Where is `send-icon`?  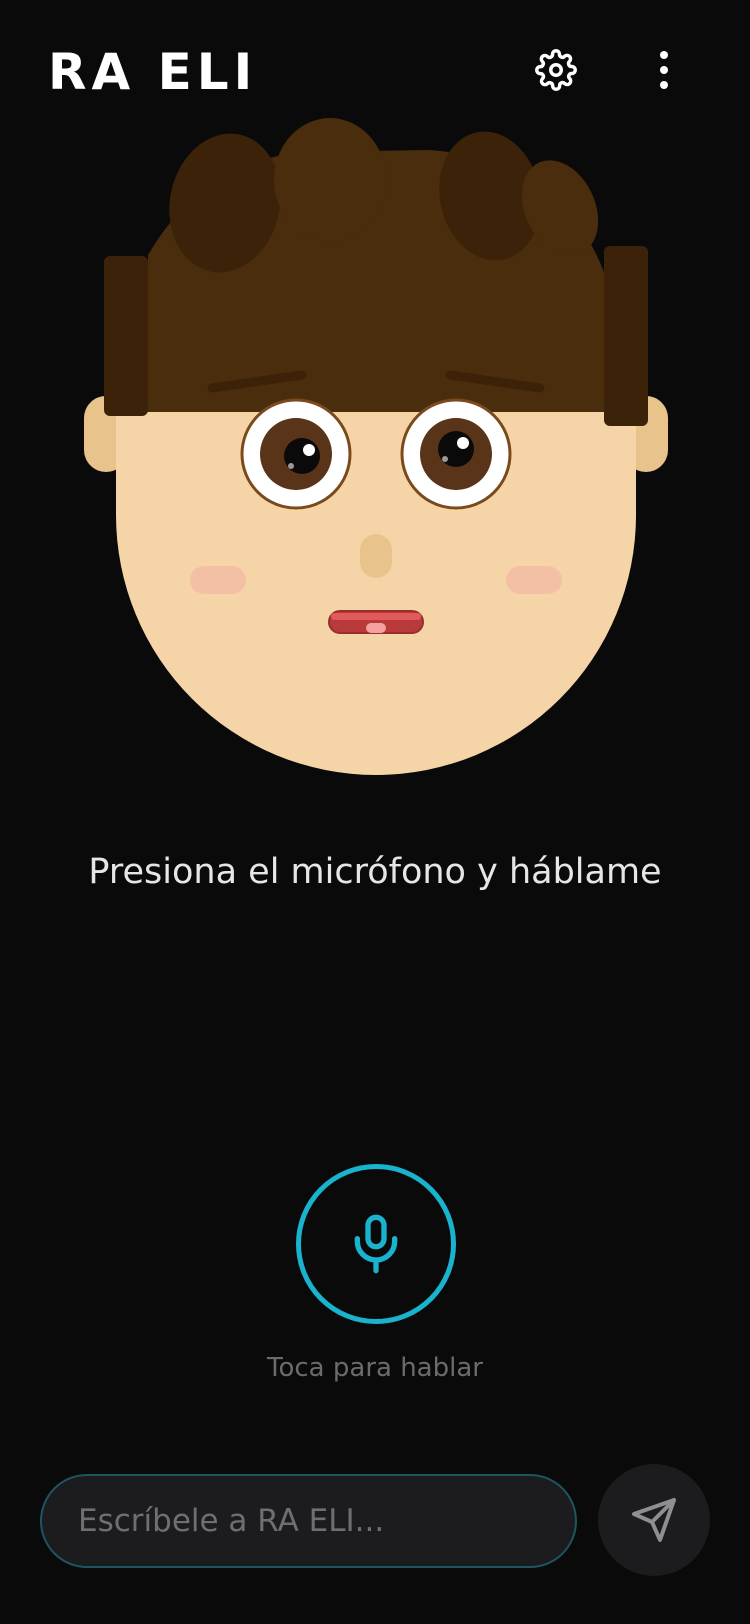 send-icon is located at coordinates (654, 1520).